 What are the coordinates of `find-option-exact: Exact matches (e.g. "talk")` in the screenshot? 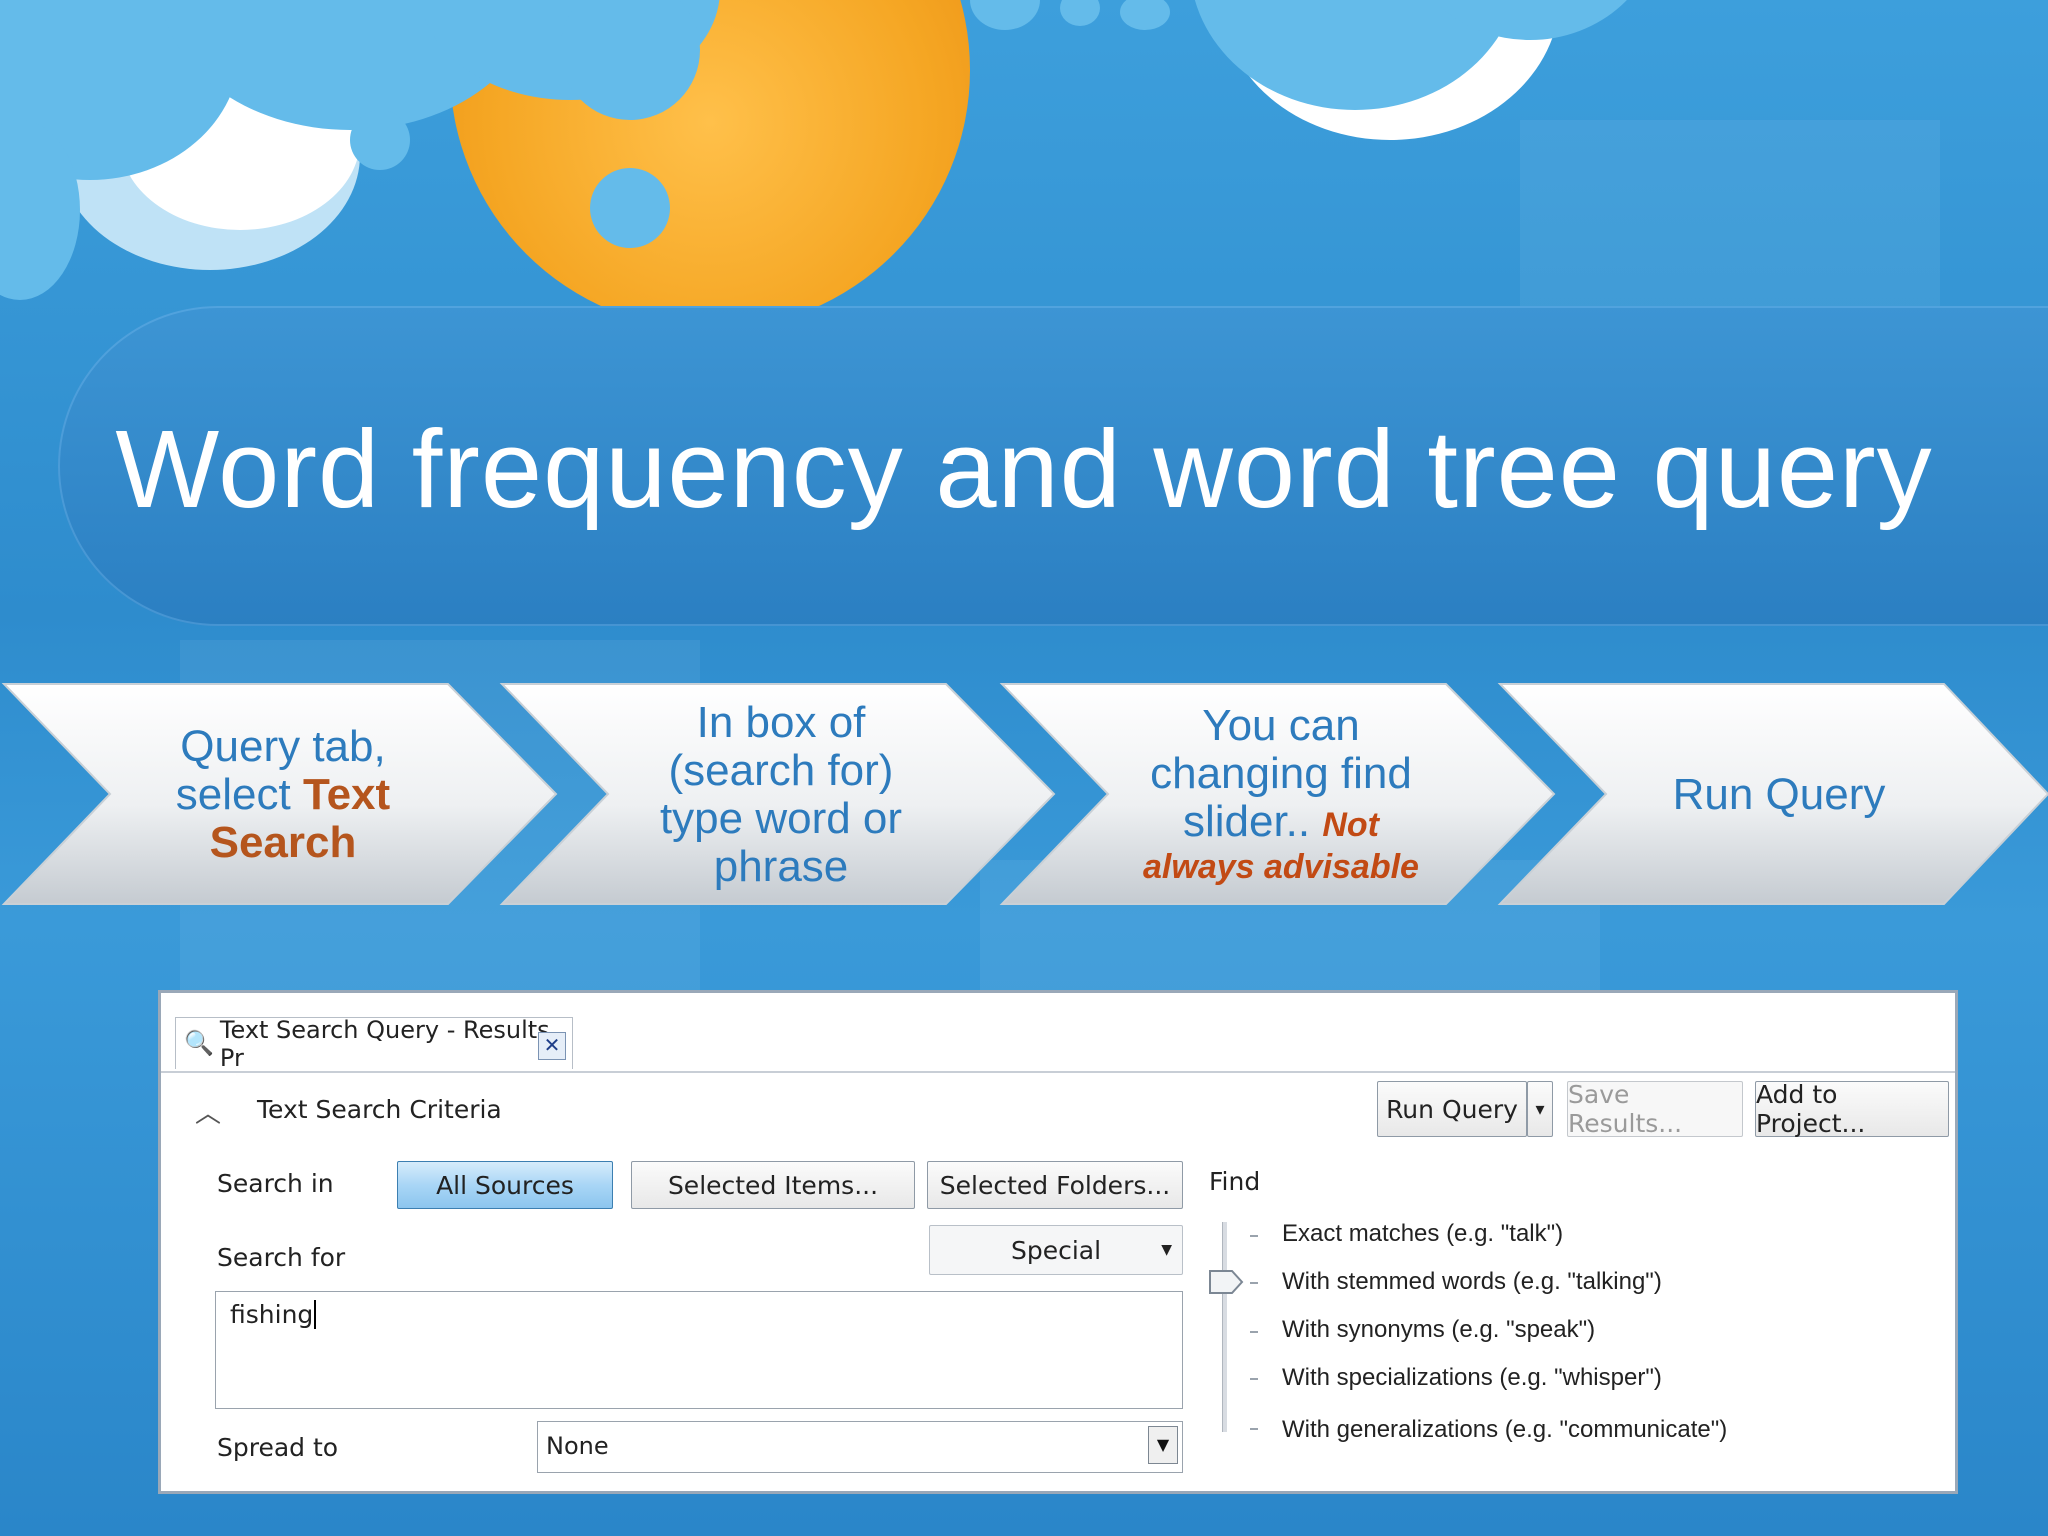 It's located at (1422, 1234).